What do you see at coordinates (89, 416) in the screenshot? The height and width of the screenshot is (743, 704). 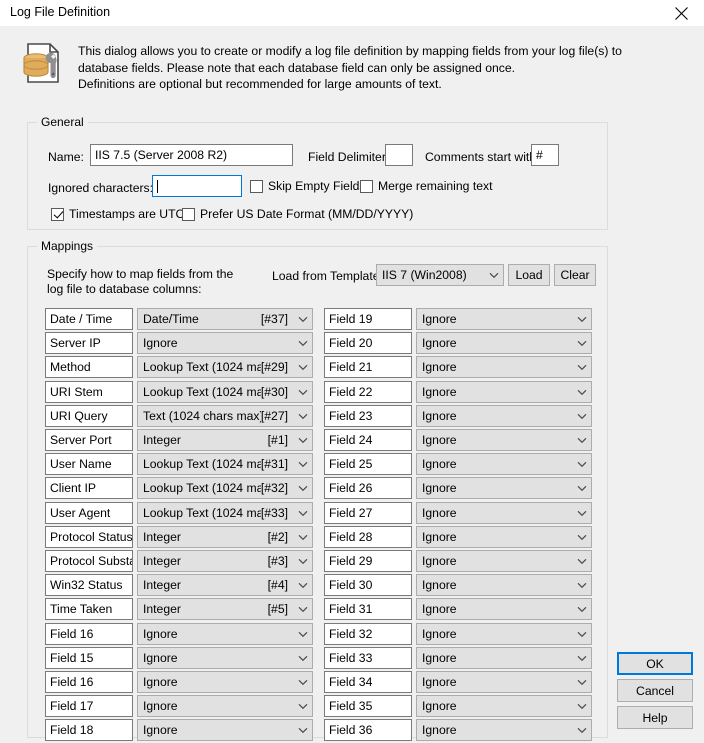 I see `mapping-left-name-5: URI Query` at bounding box center [89, 416].